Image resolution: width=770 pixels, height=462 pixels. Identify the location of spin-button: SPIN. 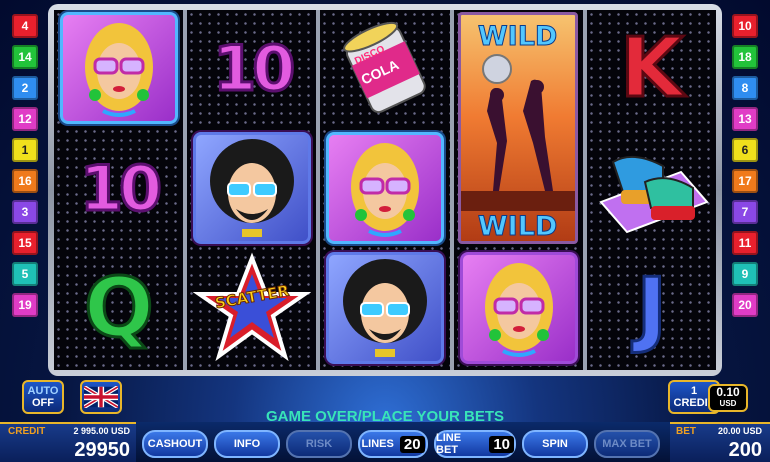
(555, 444).